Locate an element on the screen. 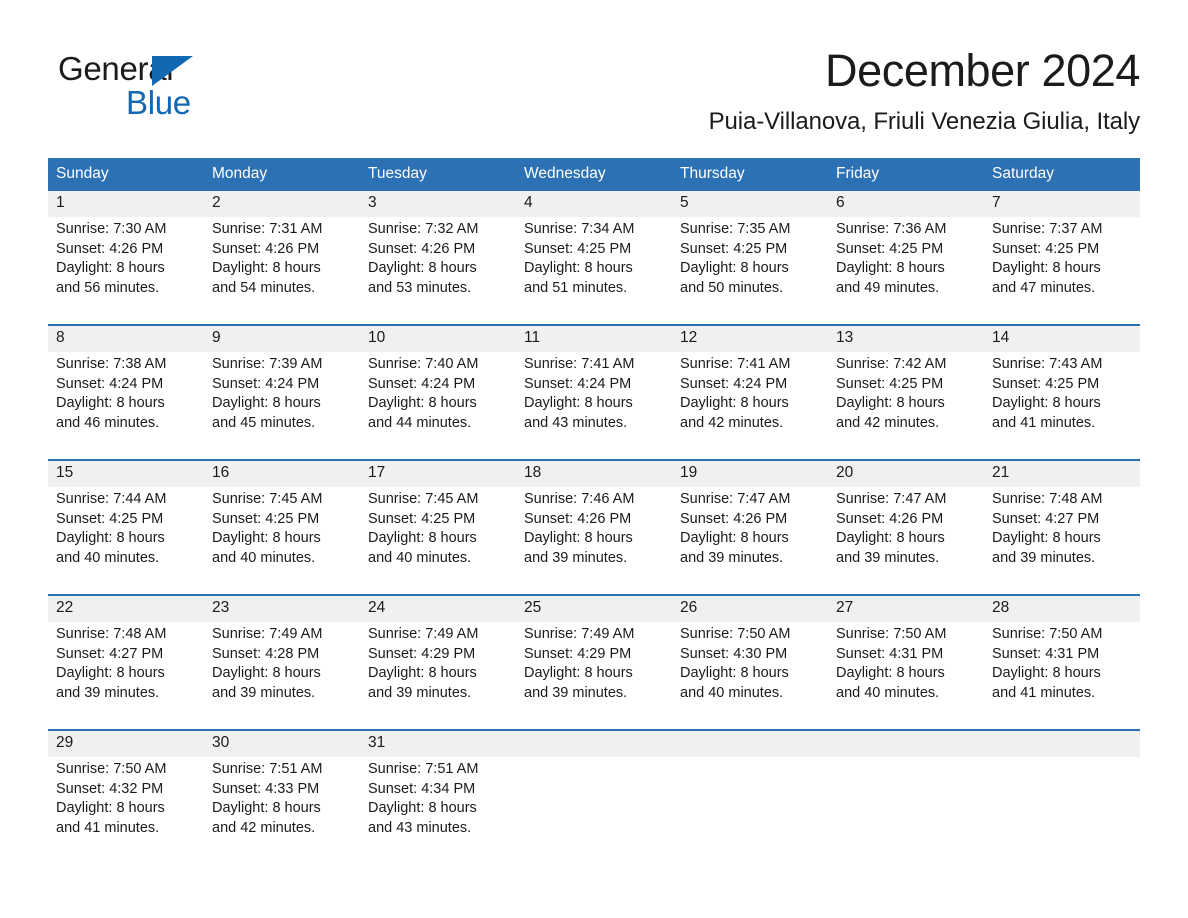 Image resolution: width=1188 pixels, height=918 pixels. day-number: 1 is located at coordinates (60, 202).